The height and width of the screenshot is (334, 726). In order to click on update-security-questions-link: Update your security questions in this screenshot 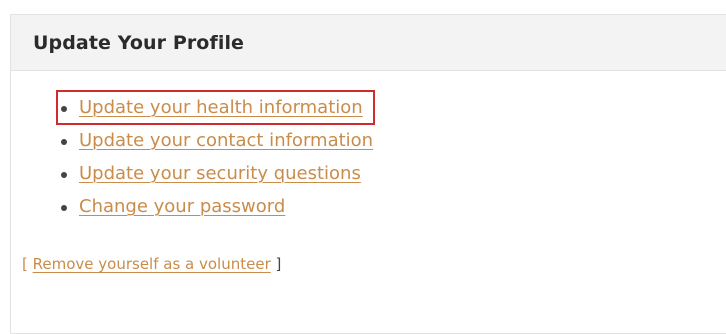, I will do `click(220, 173)`.